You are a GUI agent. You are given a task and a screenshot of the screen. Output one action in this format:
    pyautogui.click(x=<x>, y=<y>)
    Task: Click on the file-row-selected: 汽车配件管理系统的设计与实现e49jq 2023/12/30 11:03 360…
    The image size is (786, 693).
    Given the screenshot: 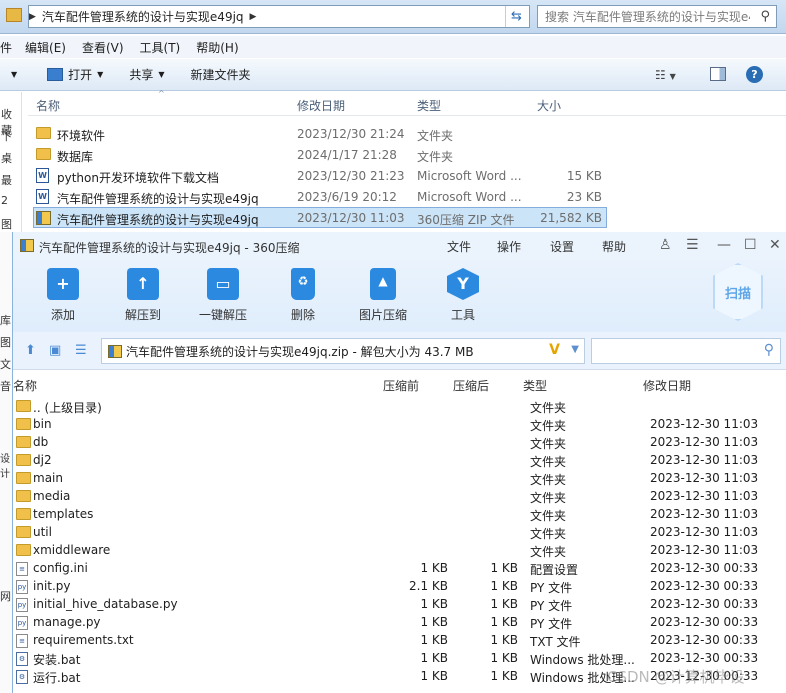 What is the action you would take?
    pyautogui.click(x=320, y=217)
    